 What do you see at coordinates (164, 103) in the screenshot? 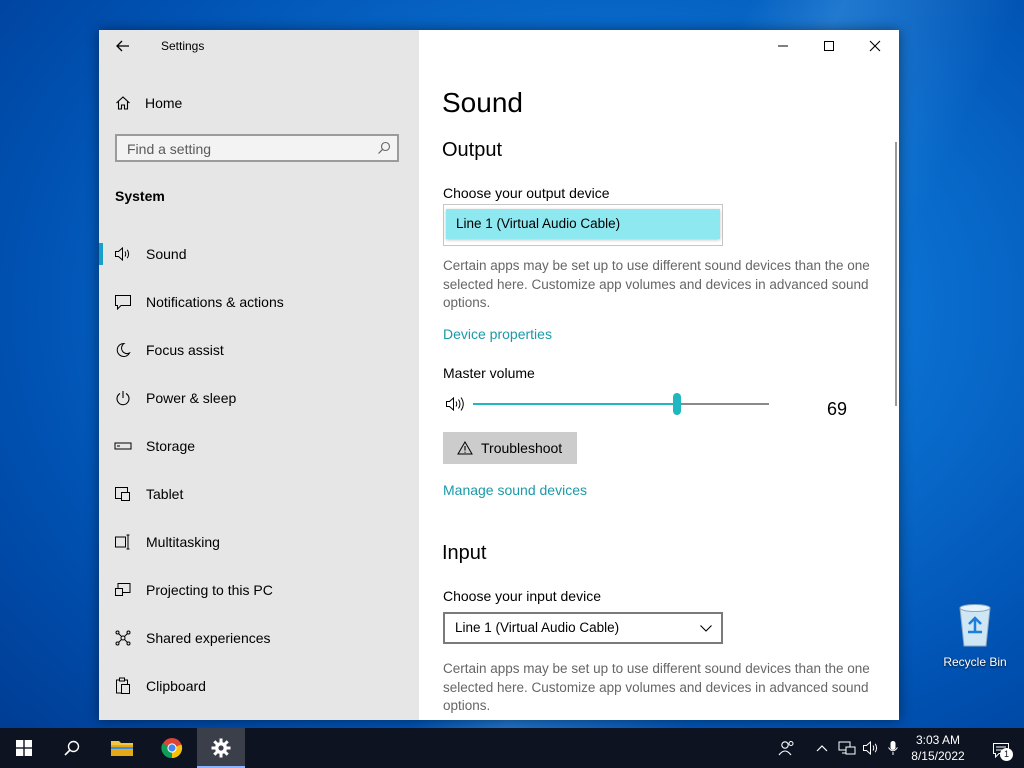
I see `sidebar-home-label: Home` at bounding box center [164, 103].